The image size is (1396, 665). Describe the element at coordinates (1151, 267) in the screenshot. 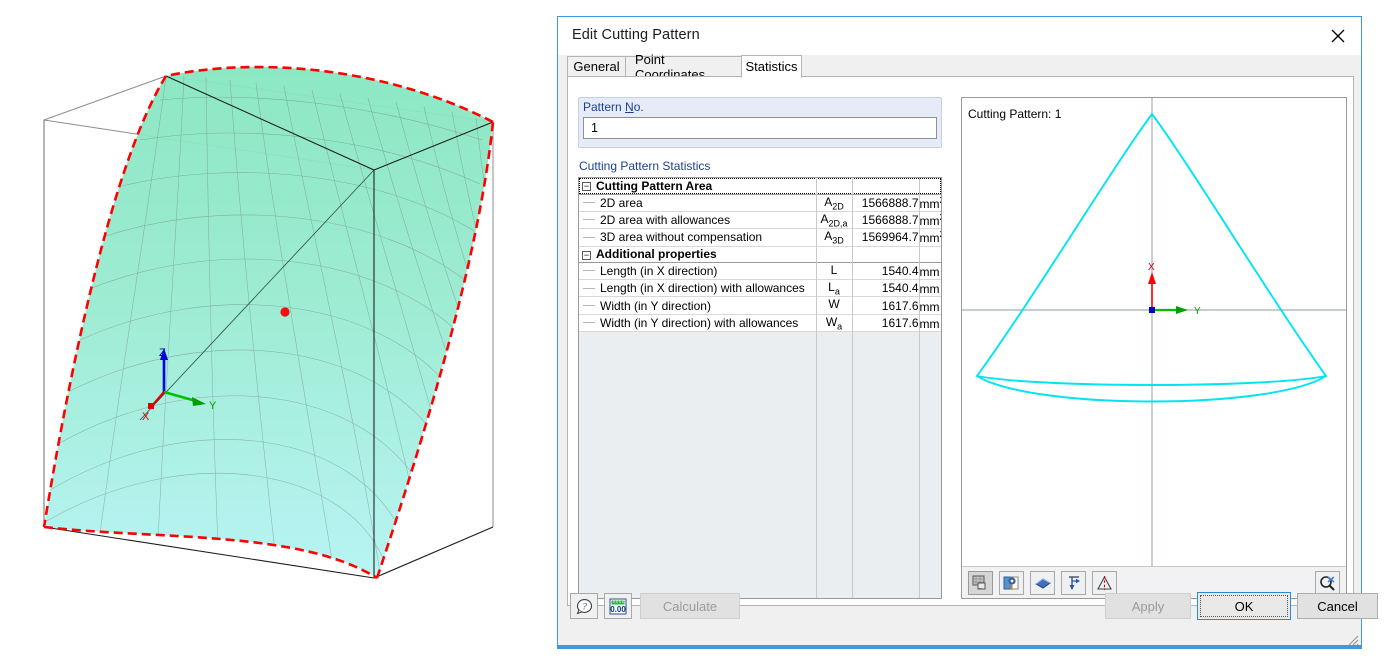

I see `axis-x-label-preview: X` at that location.